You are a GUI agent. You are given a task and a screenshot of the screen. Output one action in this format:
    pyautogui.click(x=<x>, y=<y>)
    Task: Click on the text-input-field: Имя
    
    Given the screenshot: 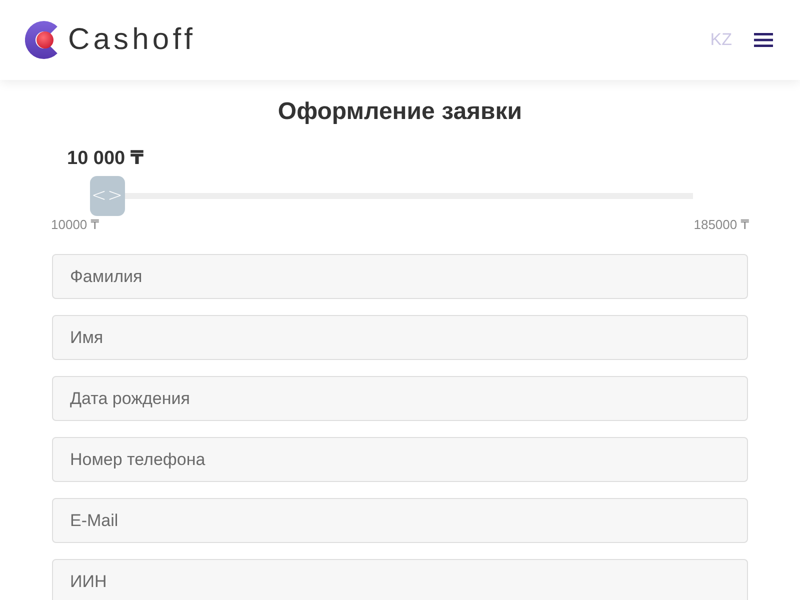 What is the action you would take?
    pyautogui.click(x=400, y=337)
    